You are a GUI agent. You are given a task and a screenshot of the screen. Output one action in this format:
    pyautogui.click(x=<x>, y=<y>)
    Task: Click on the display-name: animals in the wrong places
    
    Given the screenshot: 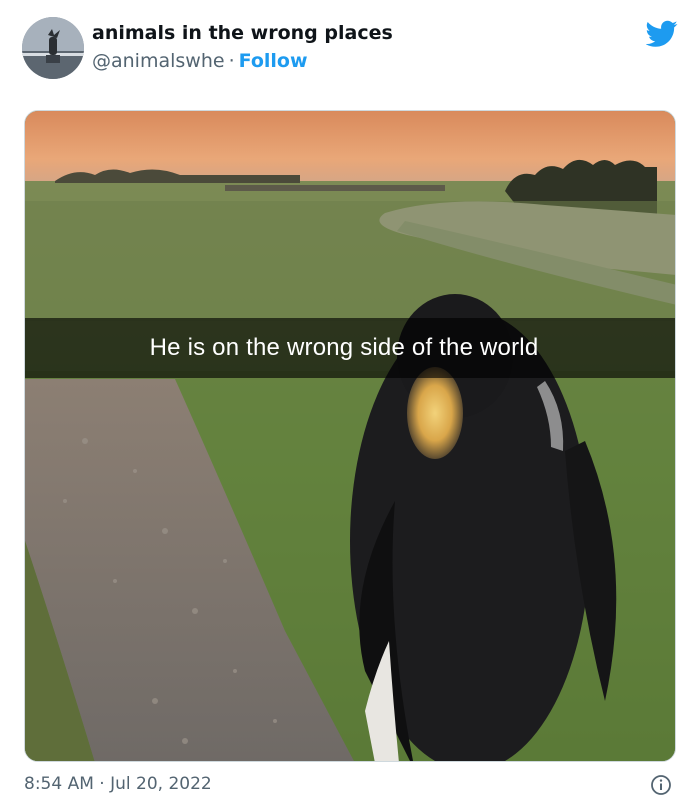 What is the action you would take?
    pyautogui.click(x=242, y=33)
    